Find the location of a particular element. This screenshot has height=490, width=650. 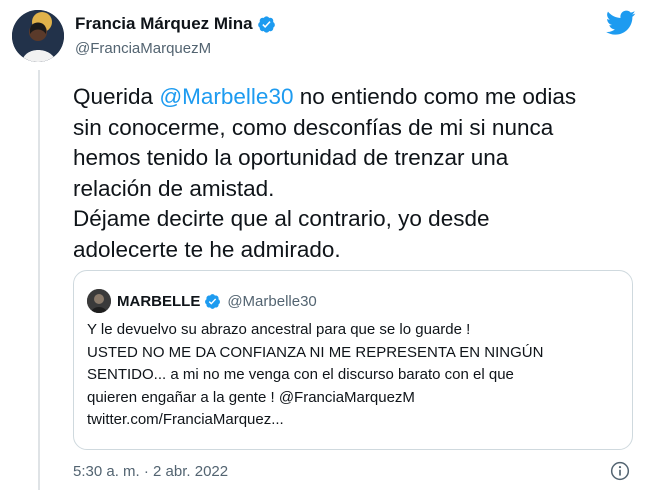

tweet-mention-link: @Marbelle30 is located at coordinates (226, 96).